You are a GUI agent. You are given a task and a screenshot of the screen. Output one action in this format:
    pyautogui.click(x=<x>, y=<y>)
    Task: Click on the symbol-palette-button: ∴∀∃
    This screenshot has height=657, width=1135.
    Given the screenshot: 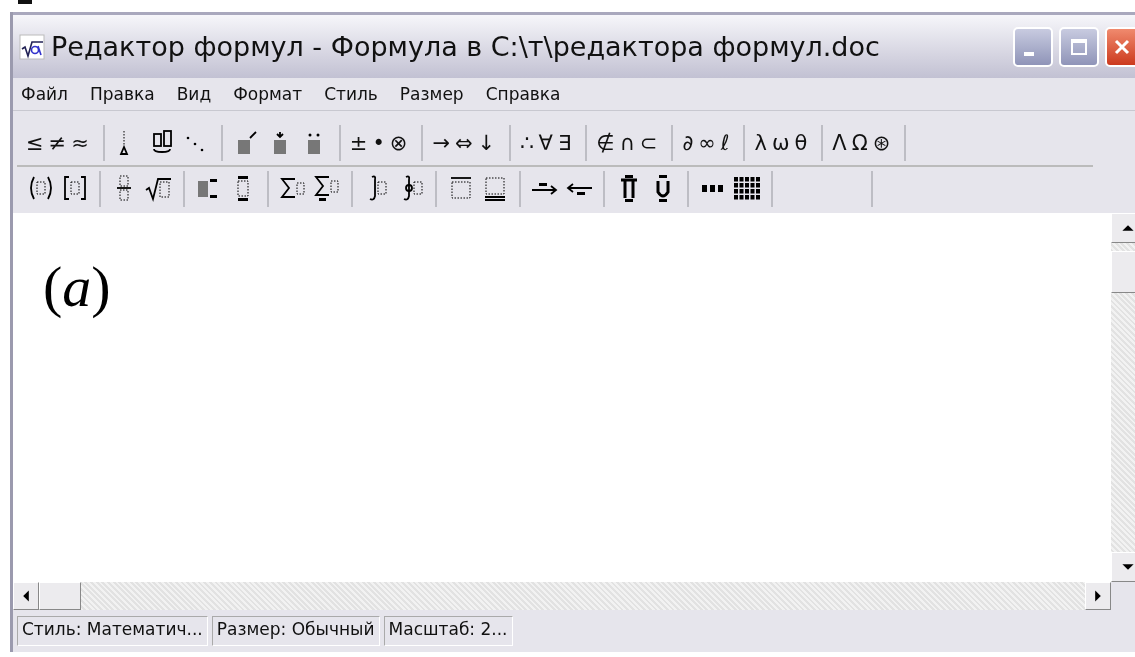 What is the action you would take?
    pyautogui.click(x=548, y=143)
    